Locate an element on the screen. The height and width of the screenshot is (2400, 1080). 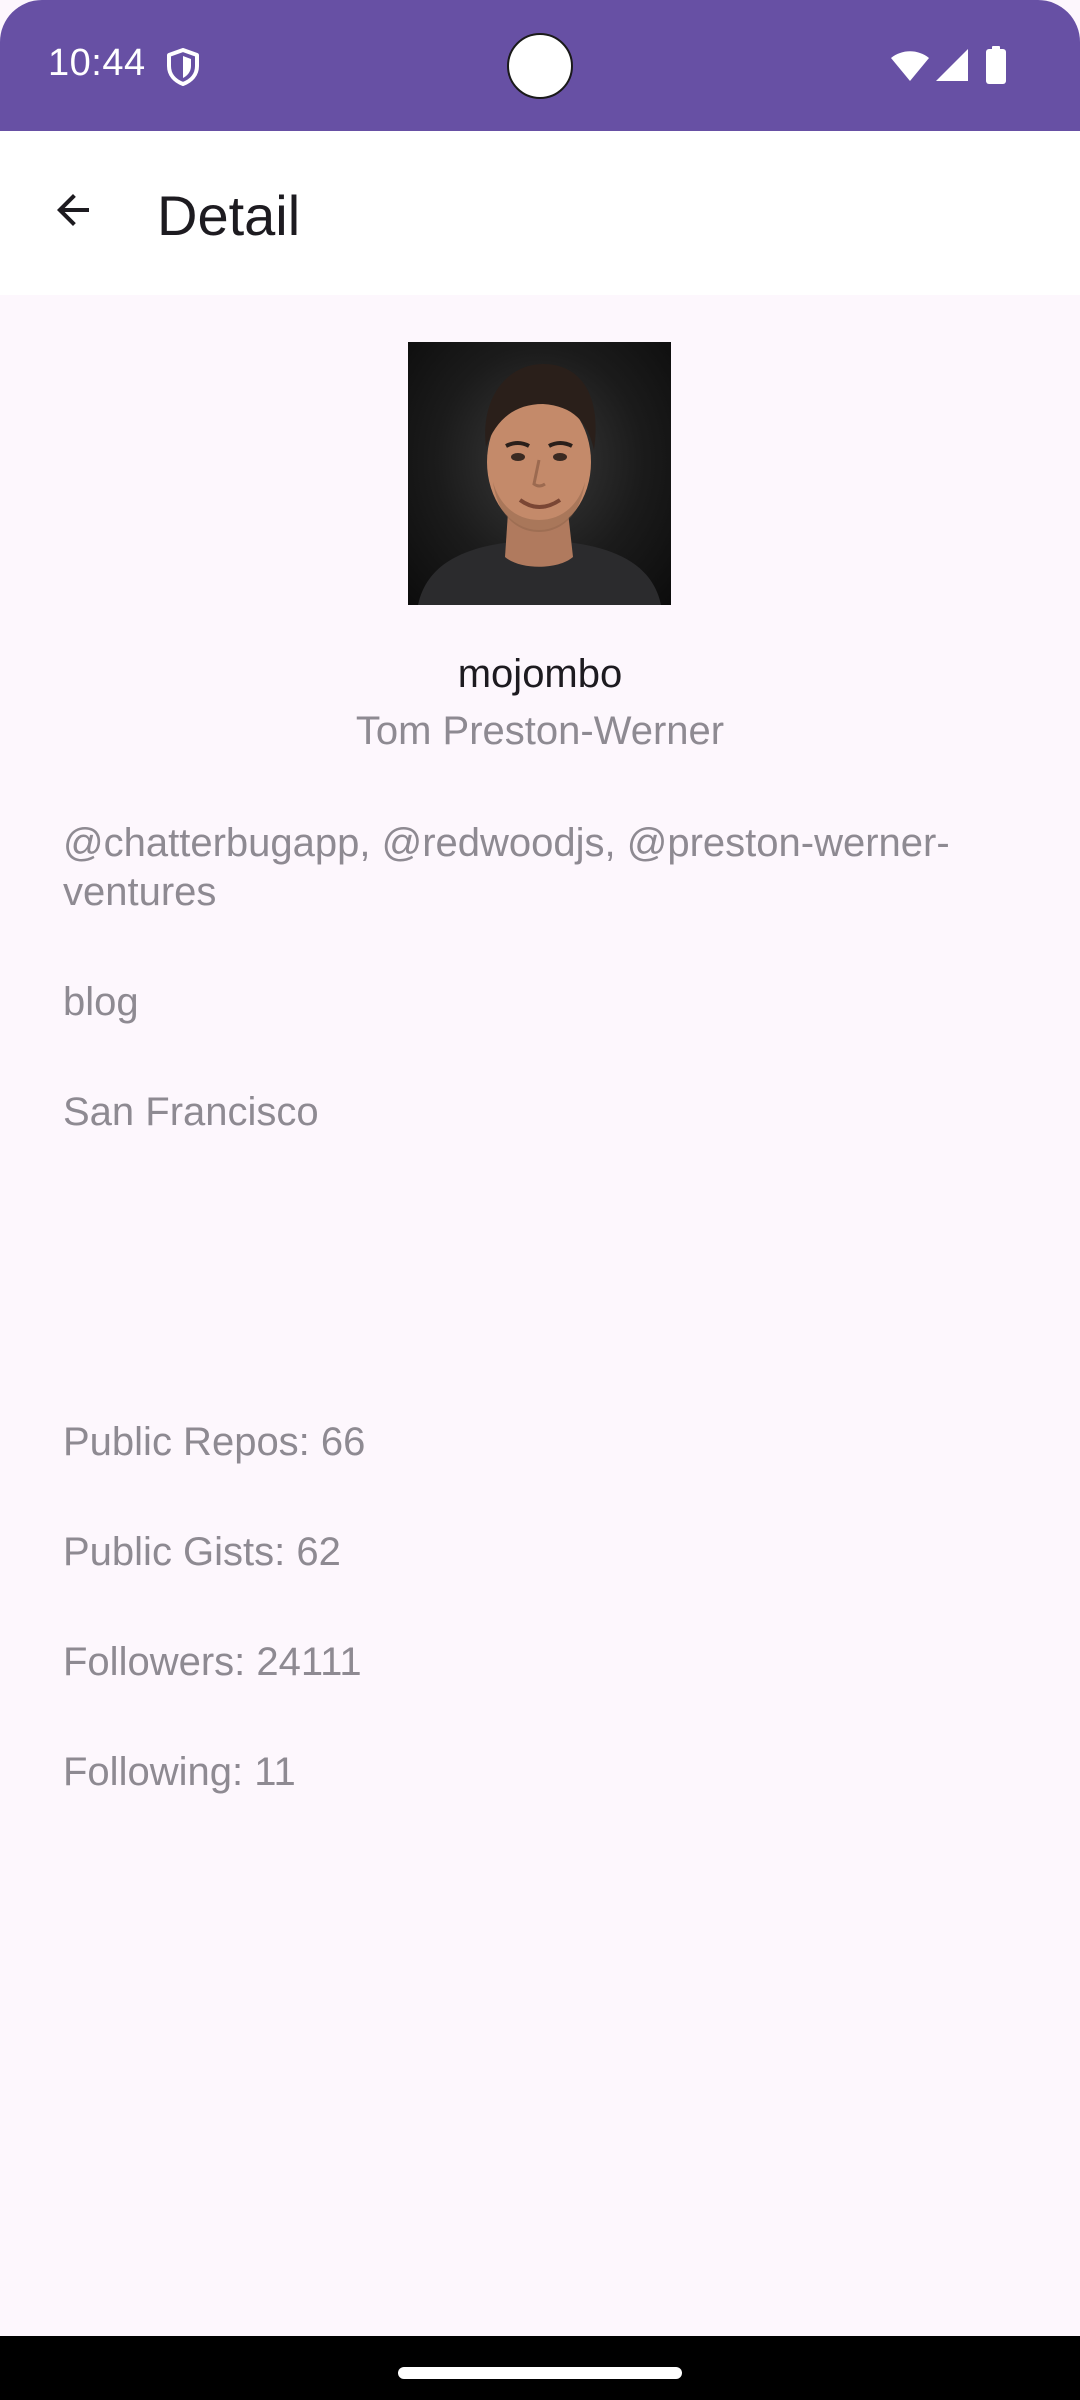
battery-icon is located at coordinates (996, 65).